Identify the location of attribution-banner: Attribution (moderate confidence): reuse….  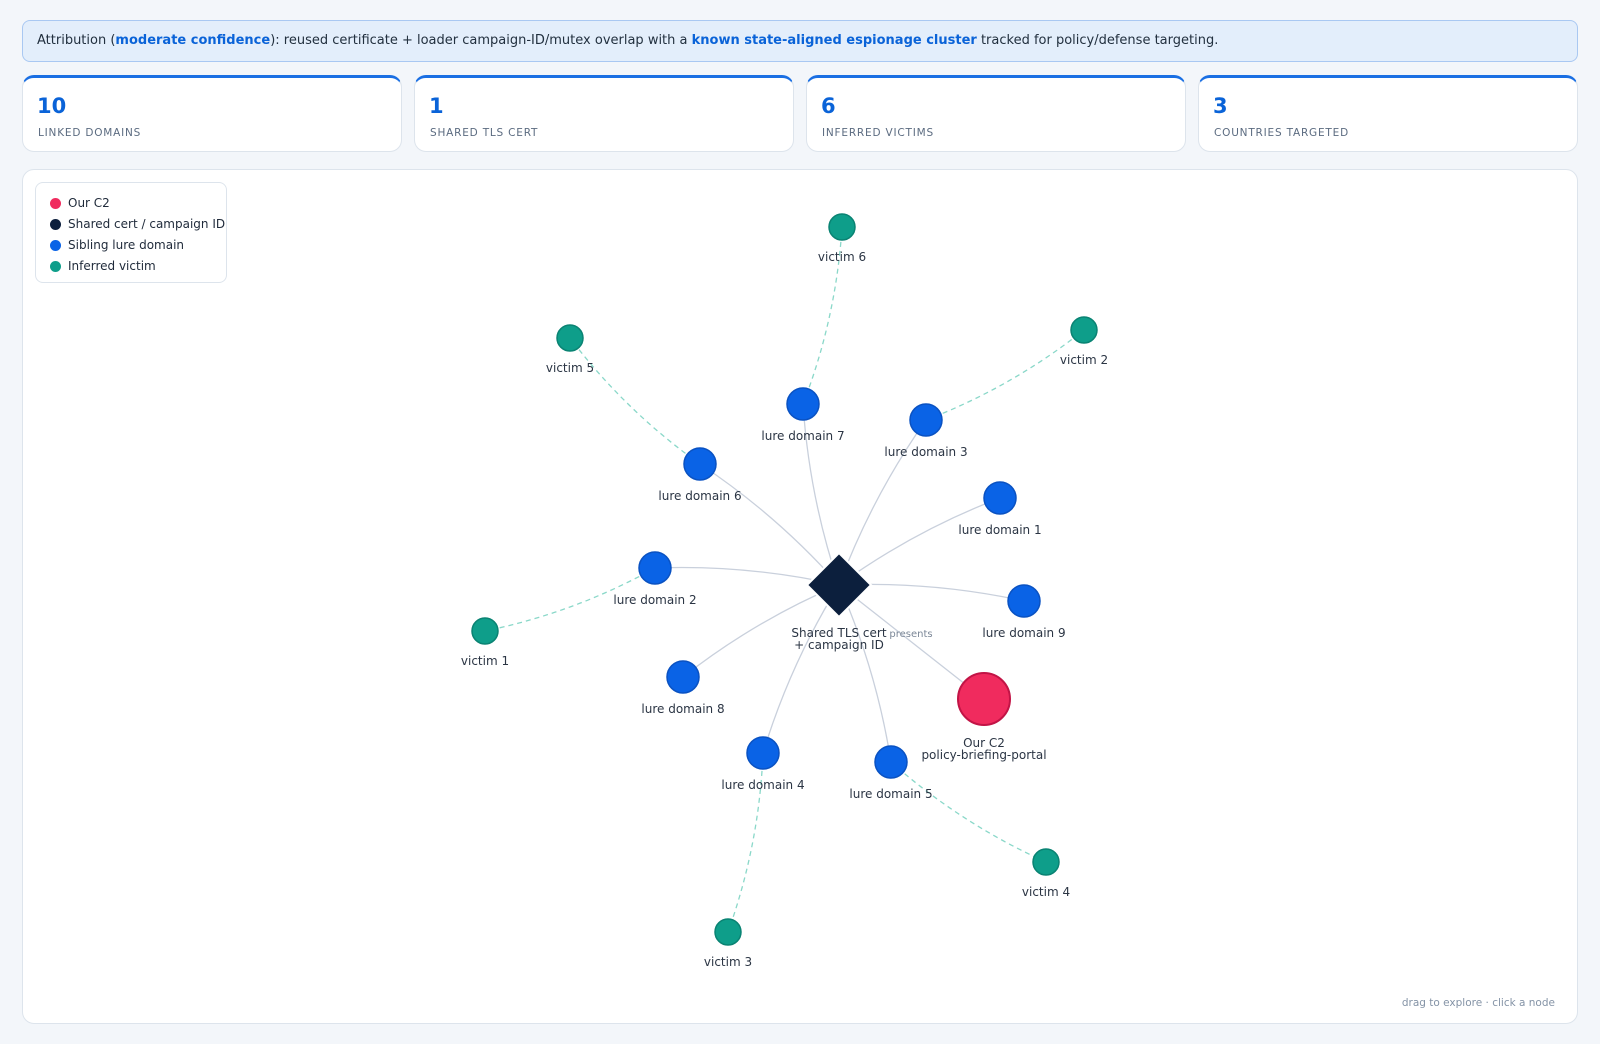
(800, 41).